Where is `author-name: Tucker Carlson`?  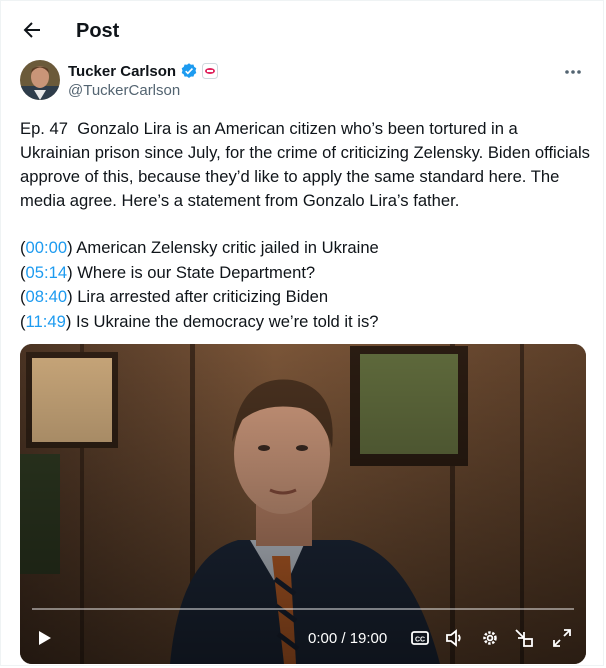 author-name: Tucker Carlson is located at coordinates (122, 71).